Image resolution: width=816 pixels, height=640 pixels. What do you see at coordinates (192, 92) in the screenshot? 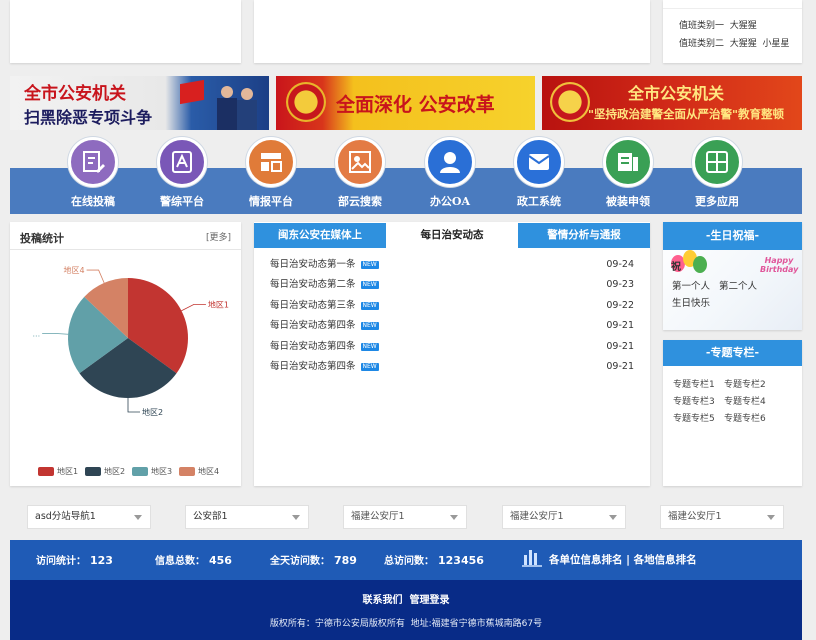
I see `flag-icon` at bounding box center [192, 92].